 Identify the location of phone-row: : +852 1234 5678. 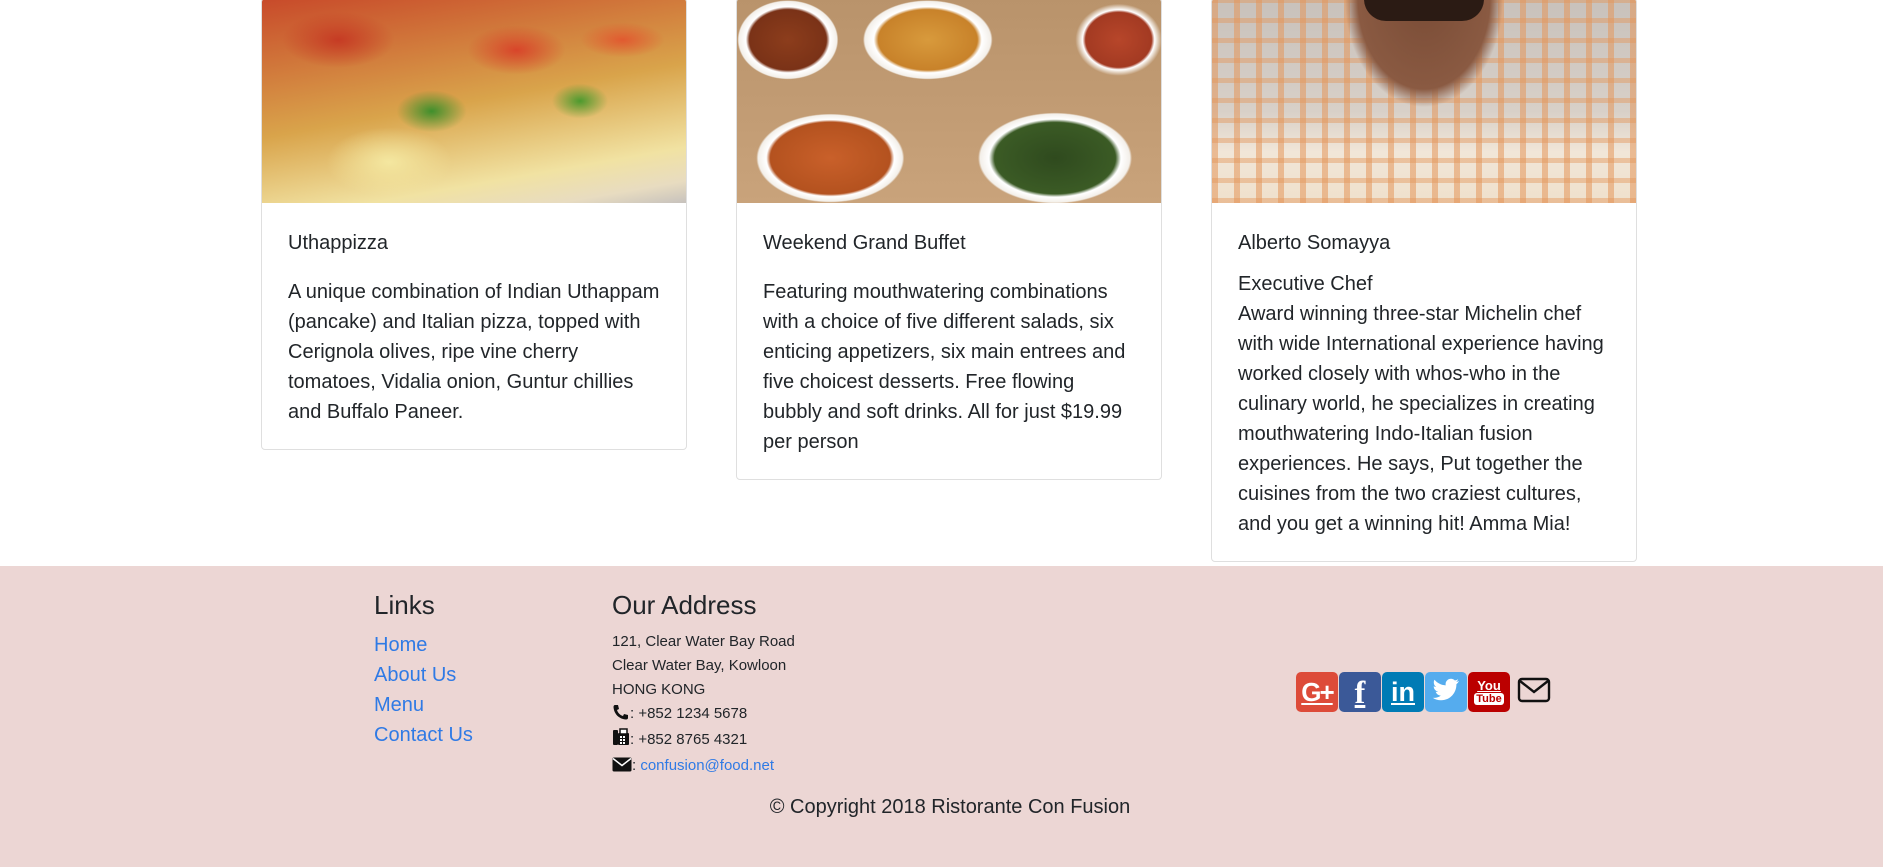
(703, 715).